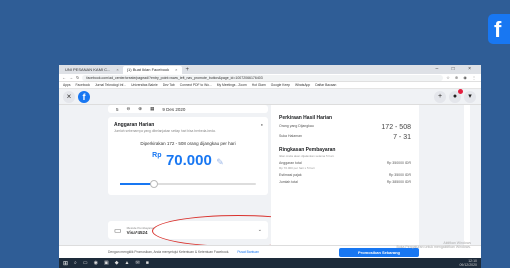 This screenshot has height=268, width=510. I want to click on notifications-button: ●, so click(456, 96).